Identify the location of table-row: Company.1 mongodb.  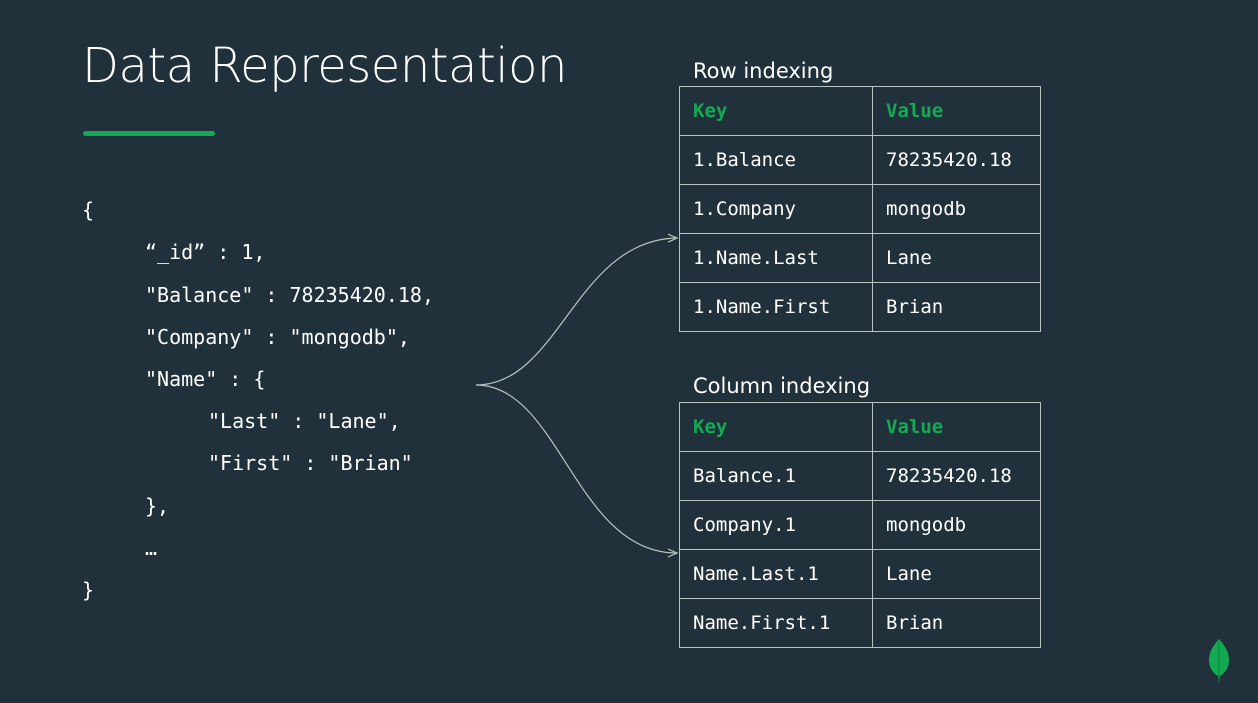
(860, 525).